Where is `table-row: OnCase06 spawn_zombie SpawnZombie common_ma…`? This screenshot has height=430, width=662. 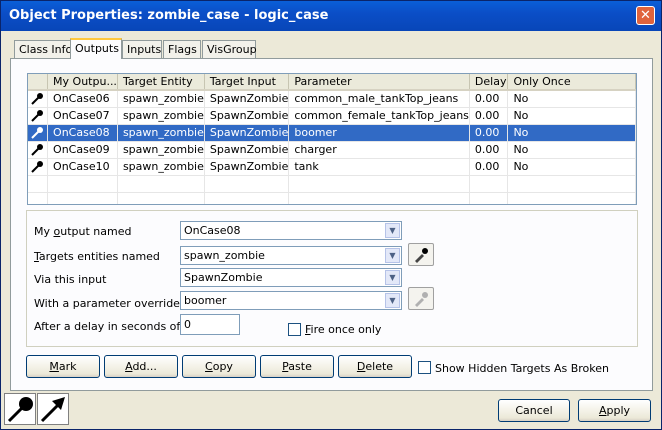
table-row: OnCase06 spawn_zombie SpawnZombie common_ma… is located at coordinates (332, 99).